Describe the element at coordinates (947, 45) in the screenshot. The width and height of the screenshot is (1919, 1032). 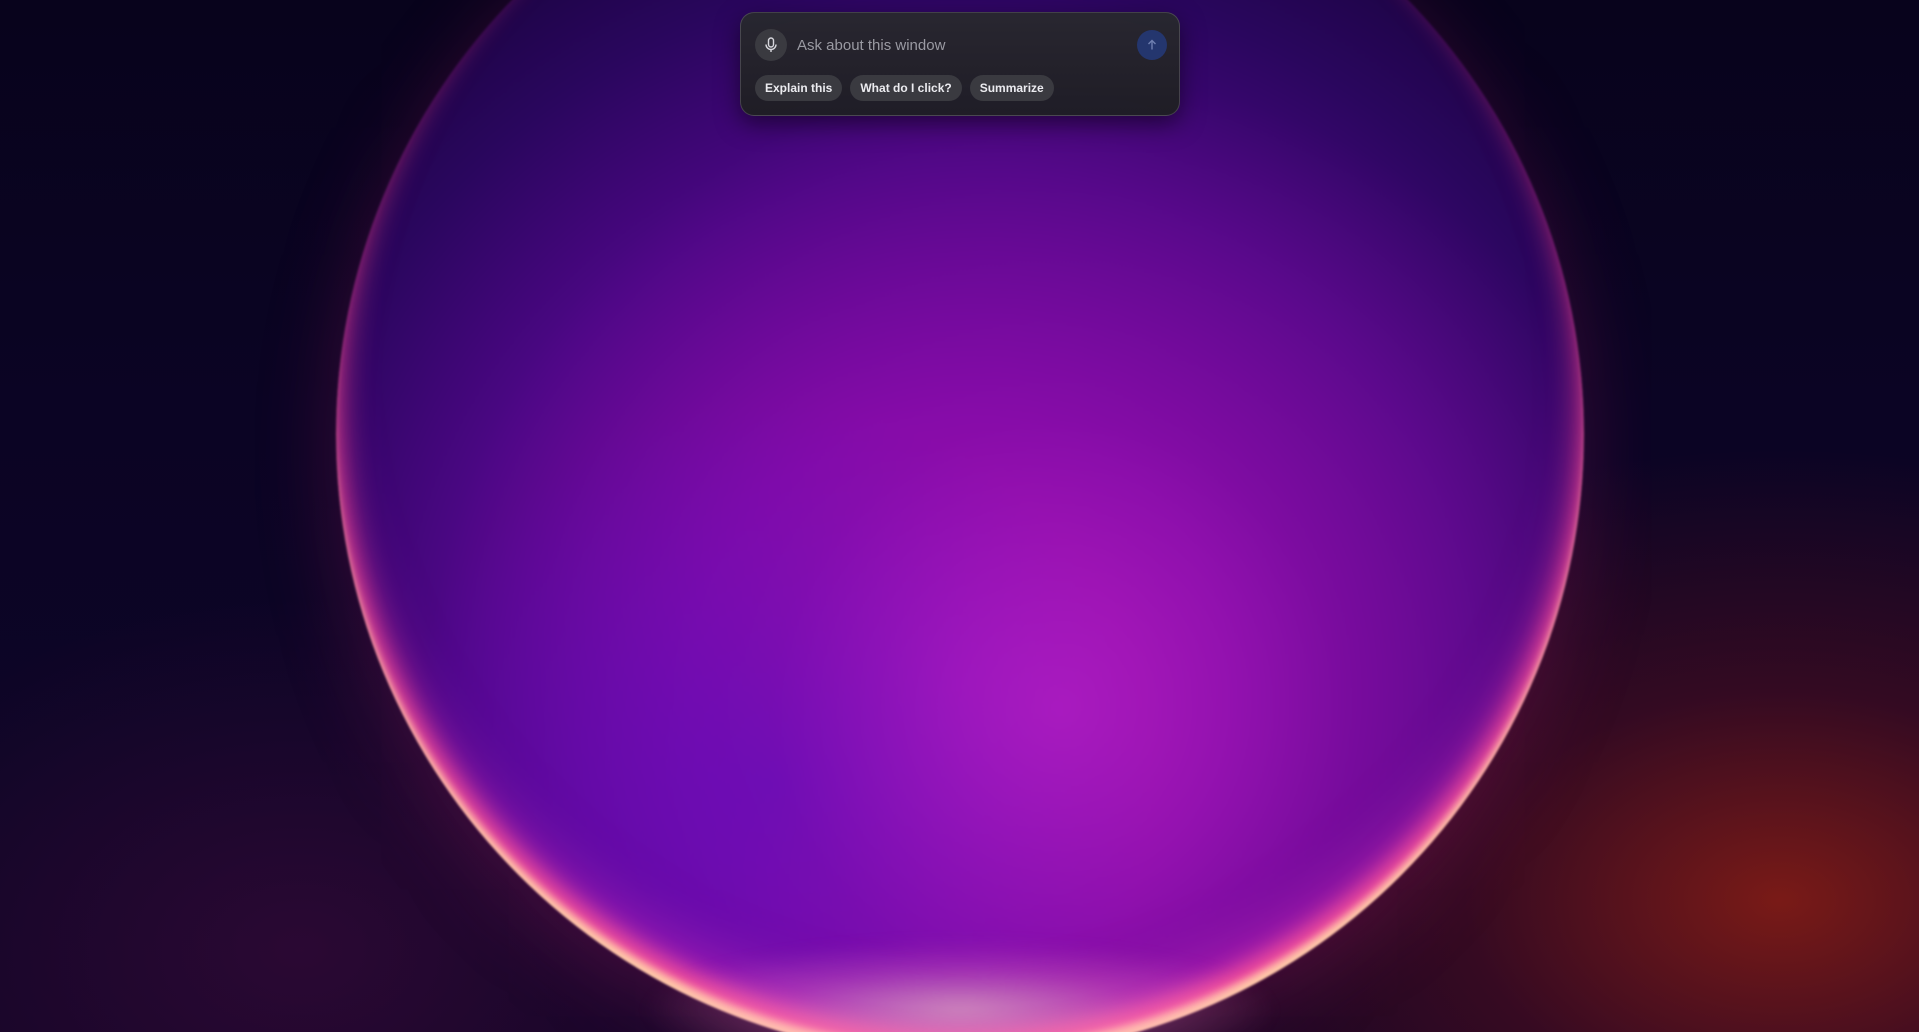
I see `ask-input` at that location.